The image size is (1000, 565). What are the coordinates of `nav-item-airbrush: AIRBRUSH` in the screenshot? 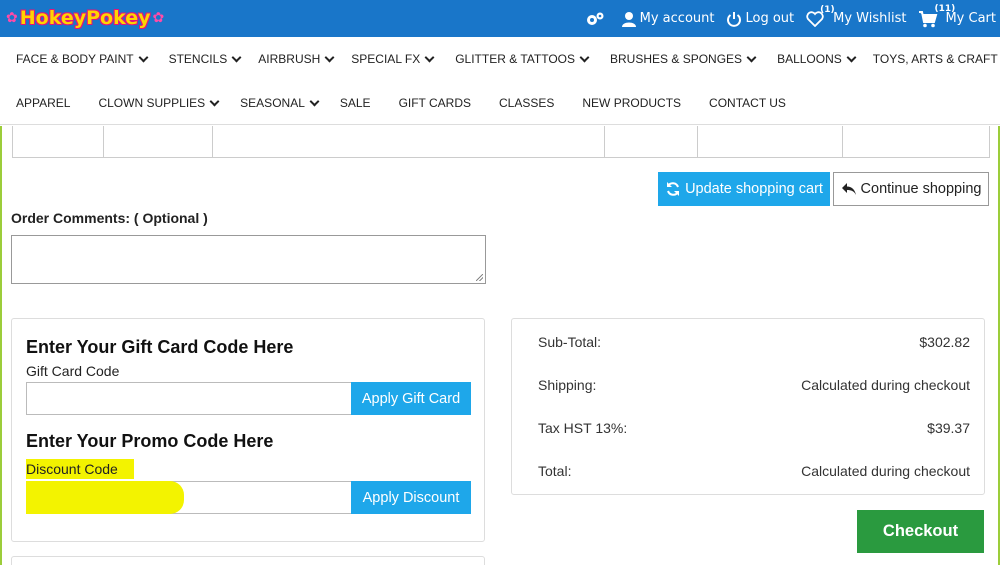 It's located at (296, 59).